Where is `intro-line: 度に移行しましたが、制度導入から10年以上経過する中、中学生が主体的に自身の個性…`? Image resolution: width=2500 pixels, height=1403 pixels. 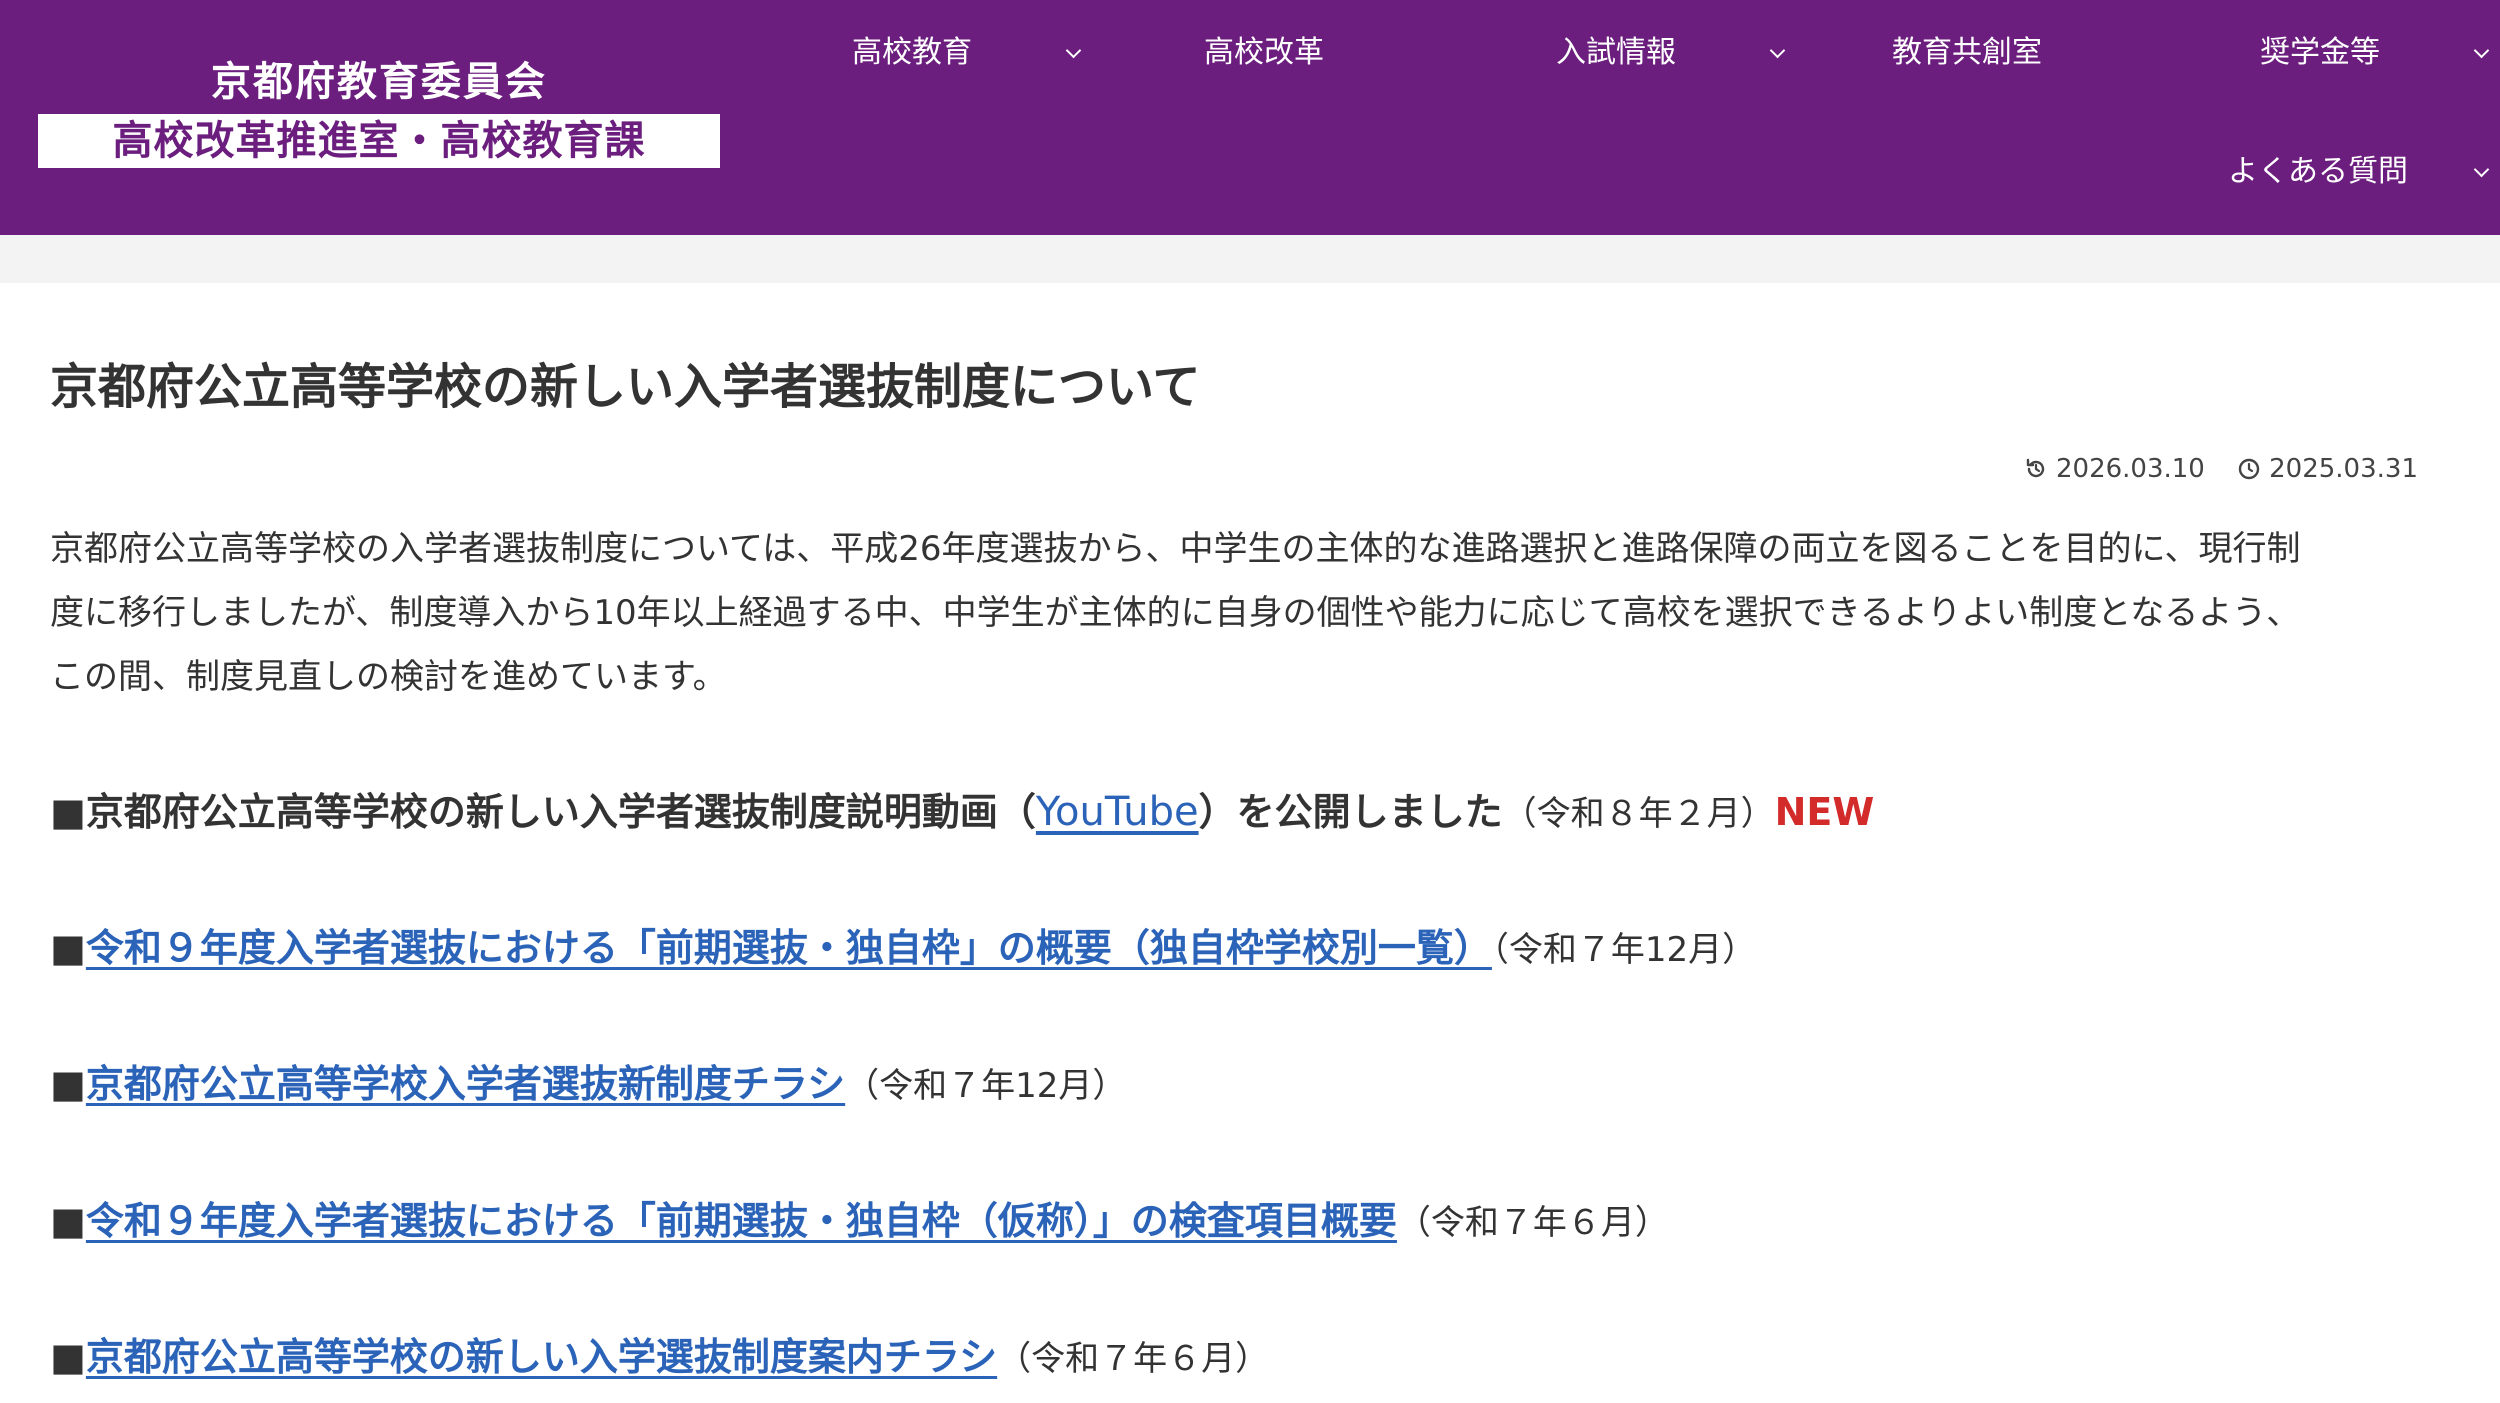 intro-line: 度に移行しましたが、制度導入から10年以上経過する中、中学生が主体的に自身の個性… is located at coordinates (1175, 613).